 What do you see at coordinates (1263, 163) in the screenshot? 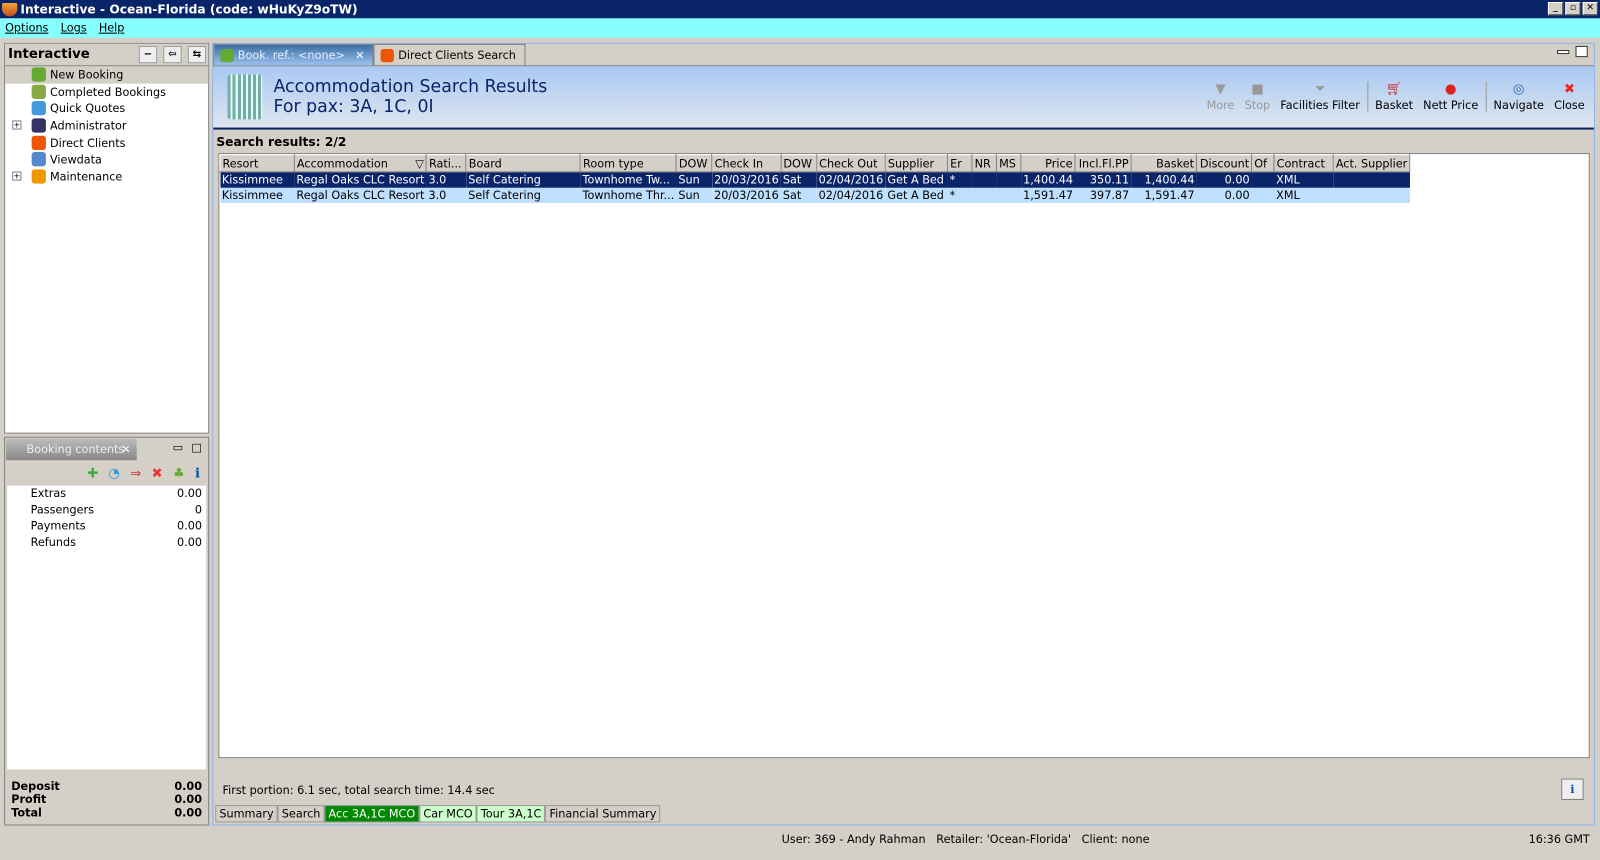
I see `column-header: Of` at bounding box center [1263, 163].